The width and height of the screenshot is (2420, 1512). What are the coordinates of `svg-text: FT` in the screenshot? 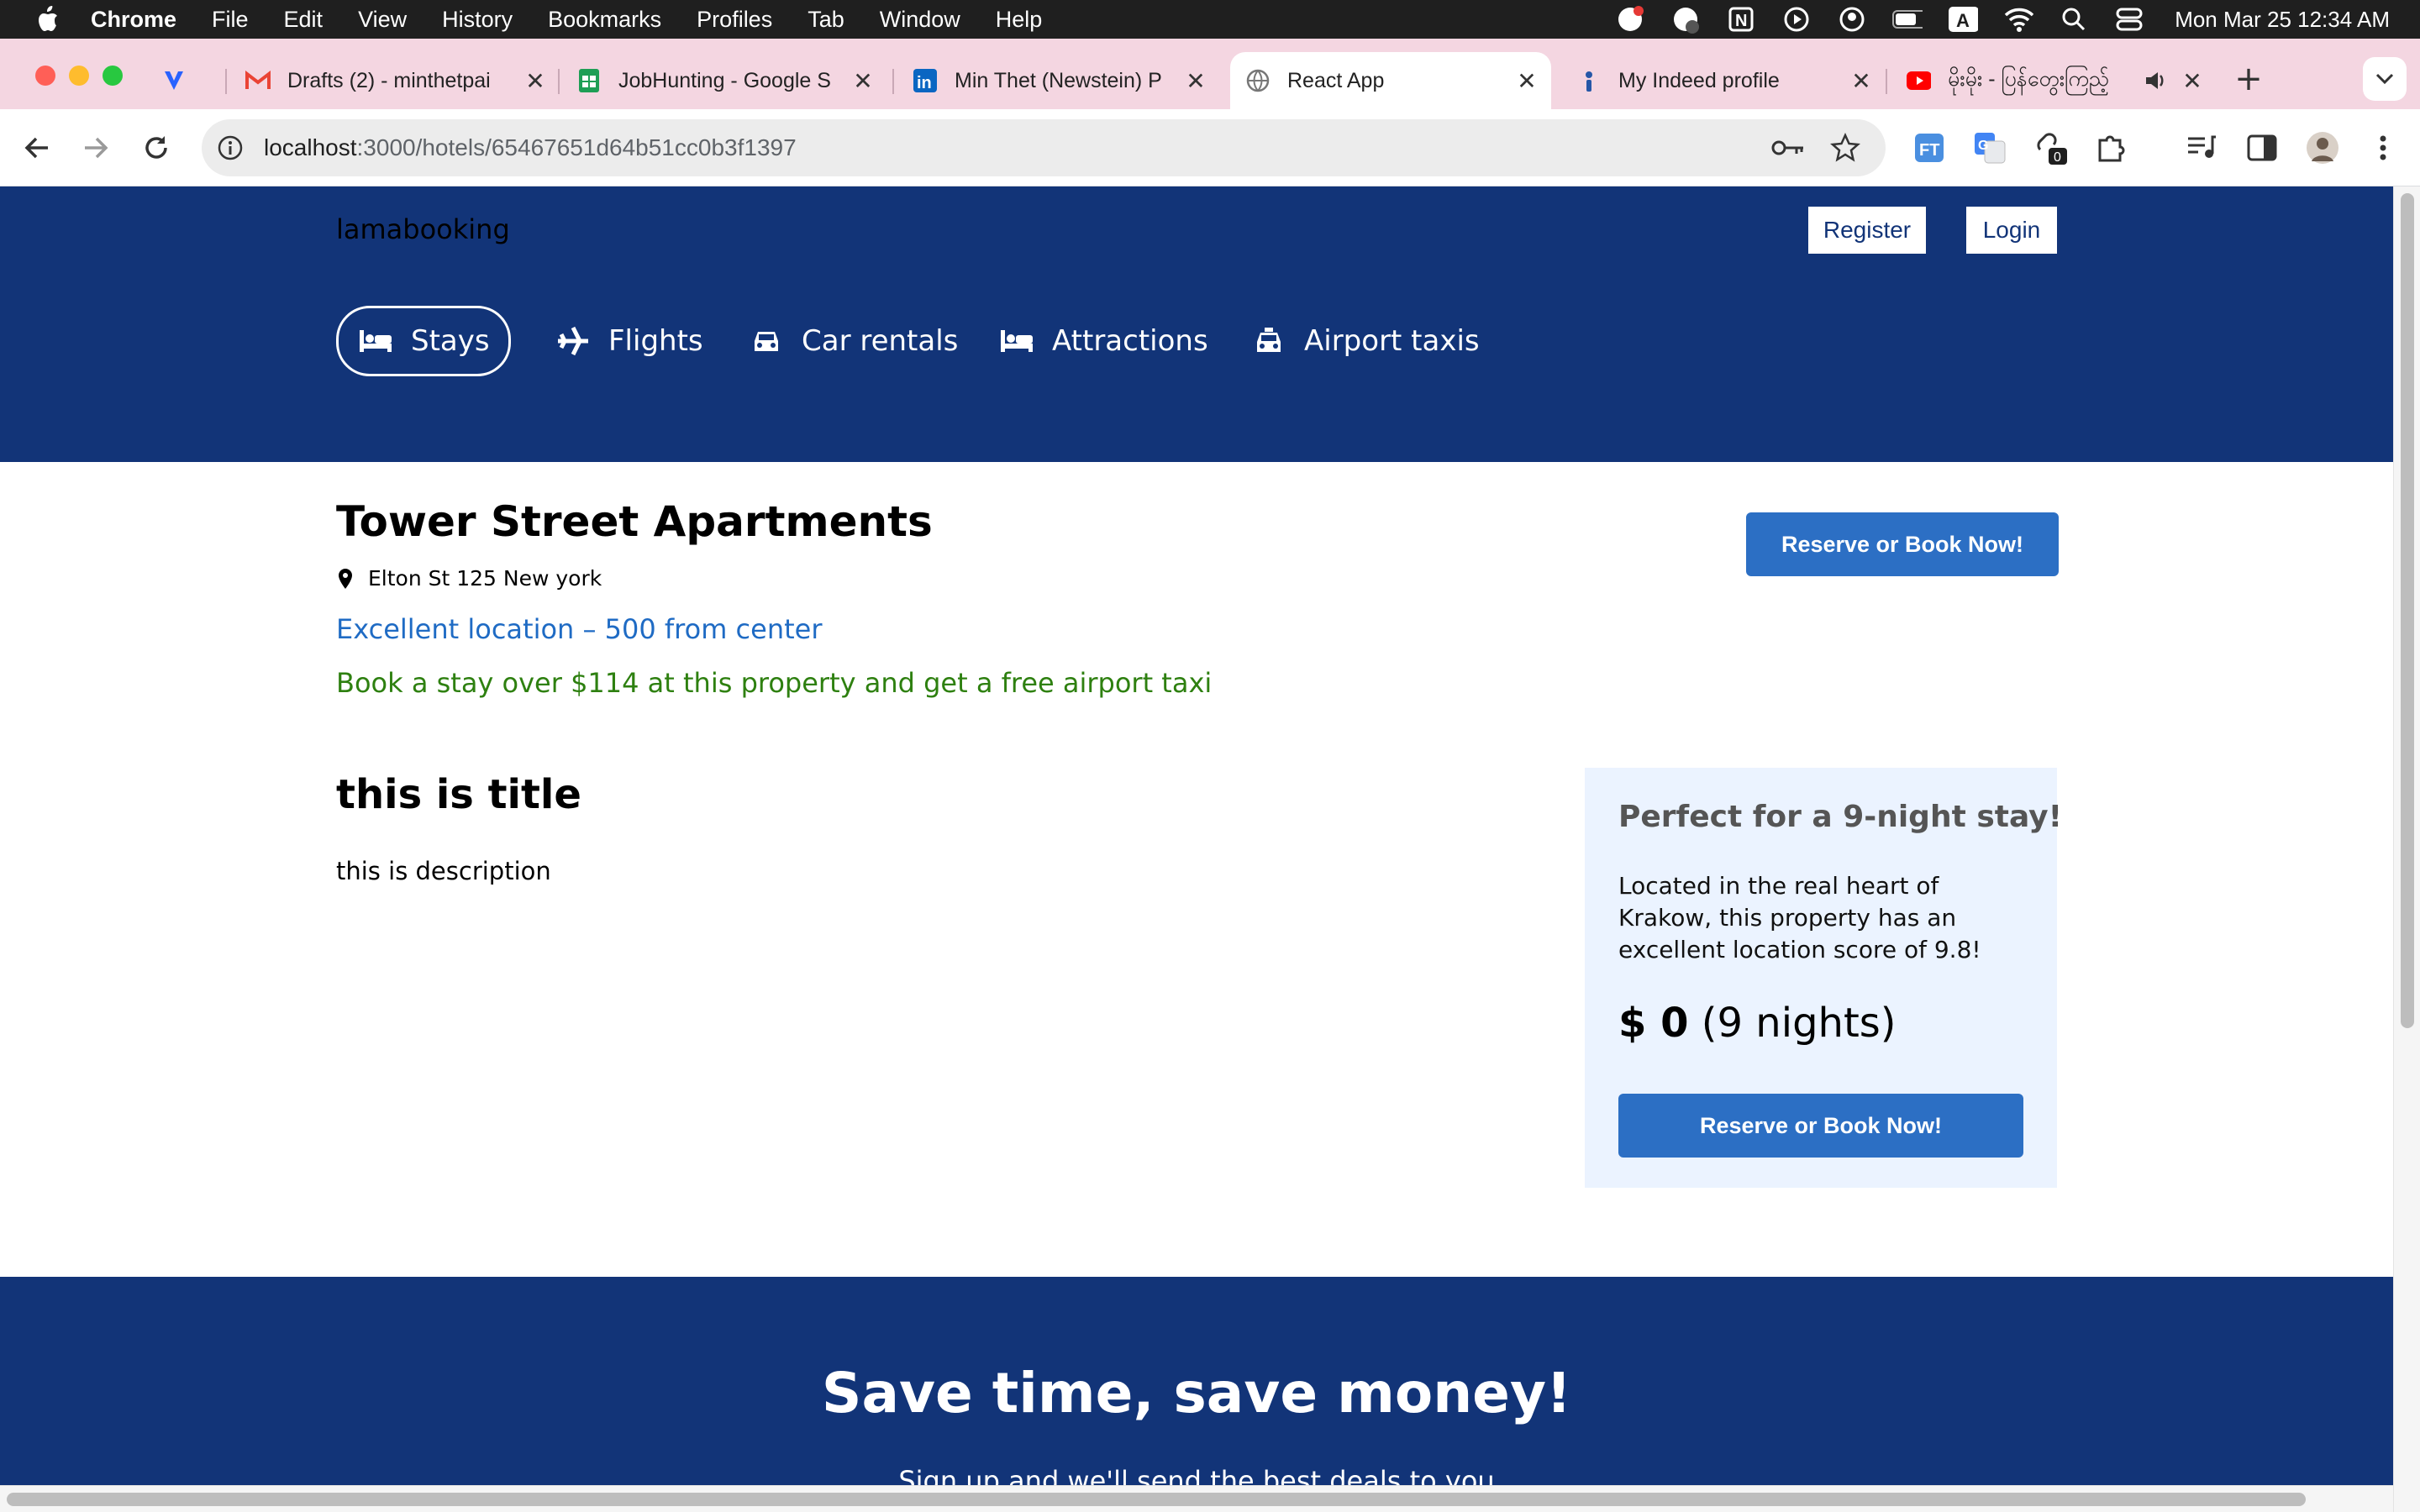 It's located at (1929, 150).